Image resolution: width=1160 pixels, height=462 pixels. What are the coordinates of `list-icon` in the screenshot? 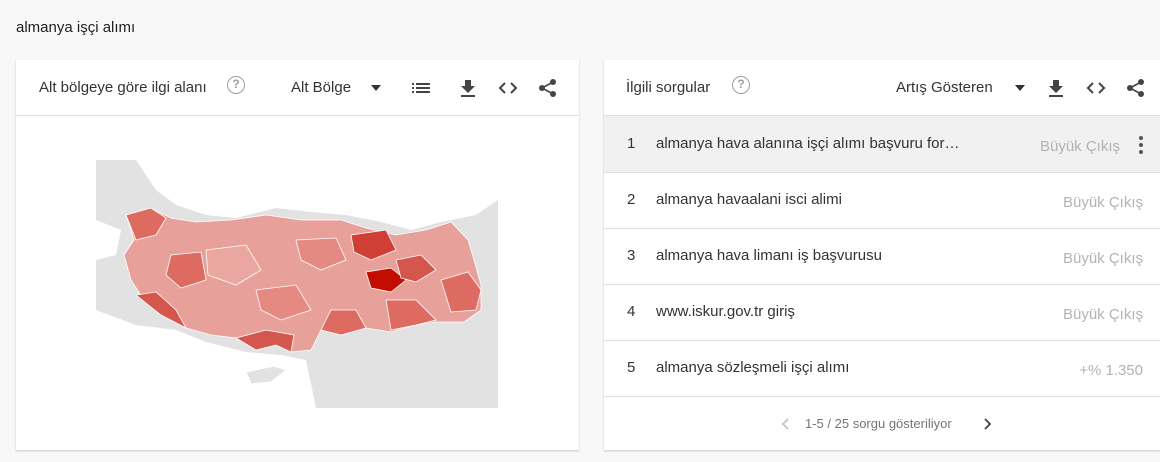 It's located at (421, 88).